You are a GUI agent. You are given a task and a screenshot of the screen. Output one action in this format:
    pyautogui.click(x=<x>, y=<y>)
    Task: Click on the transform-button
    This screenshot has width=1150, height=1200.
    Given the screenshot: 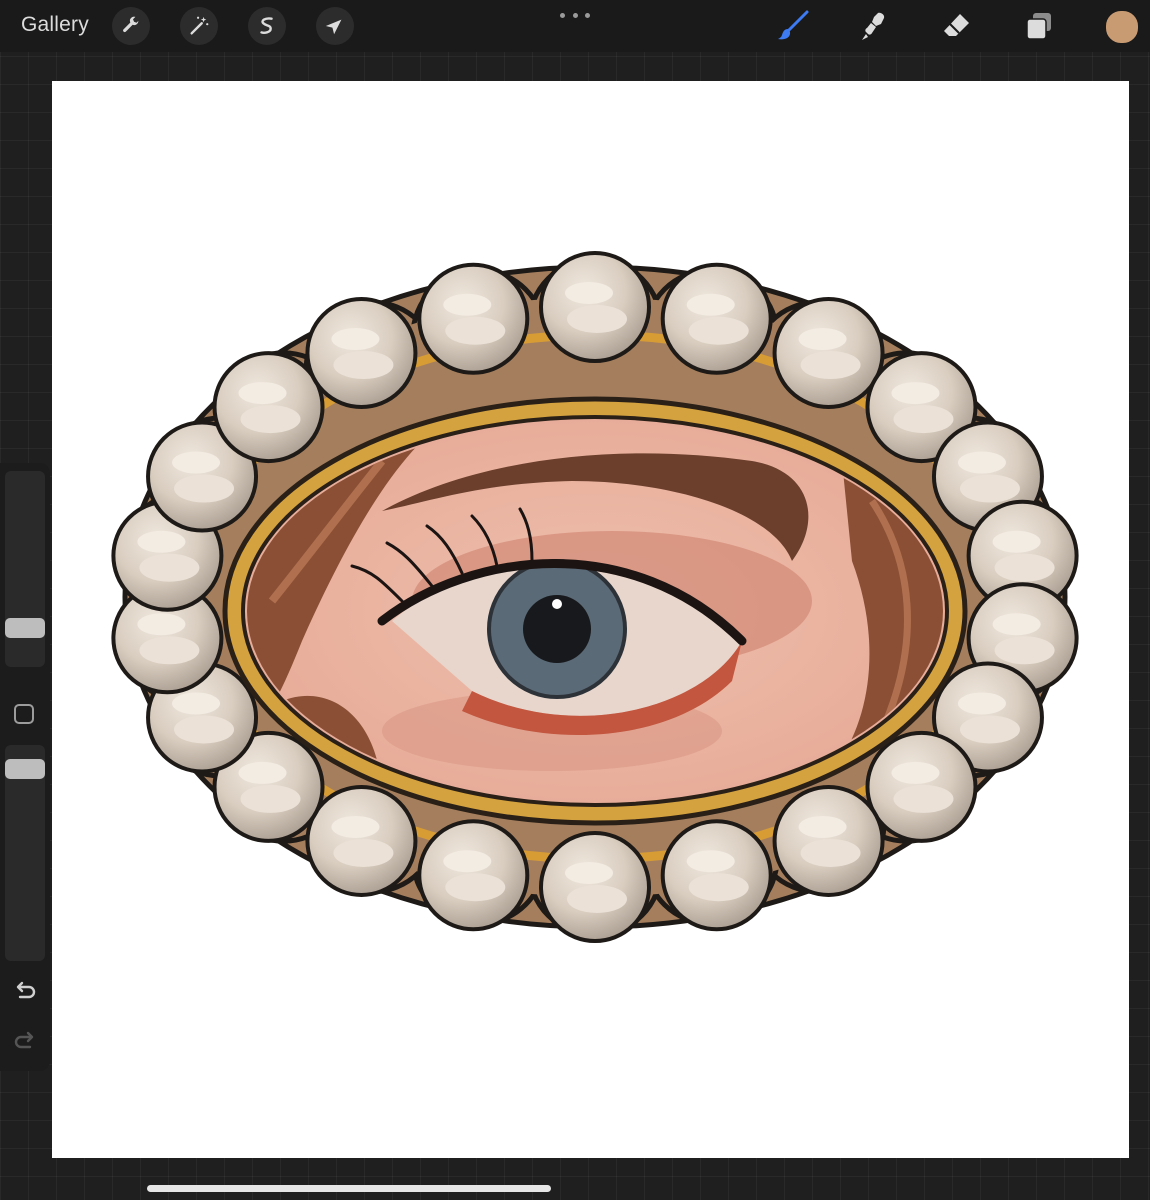 What is the action you would take?
    pyautogui.click(x=335, y=26)
    